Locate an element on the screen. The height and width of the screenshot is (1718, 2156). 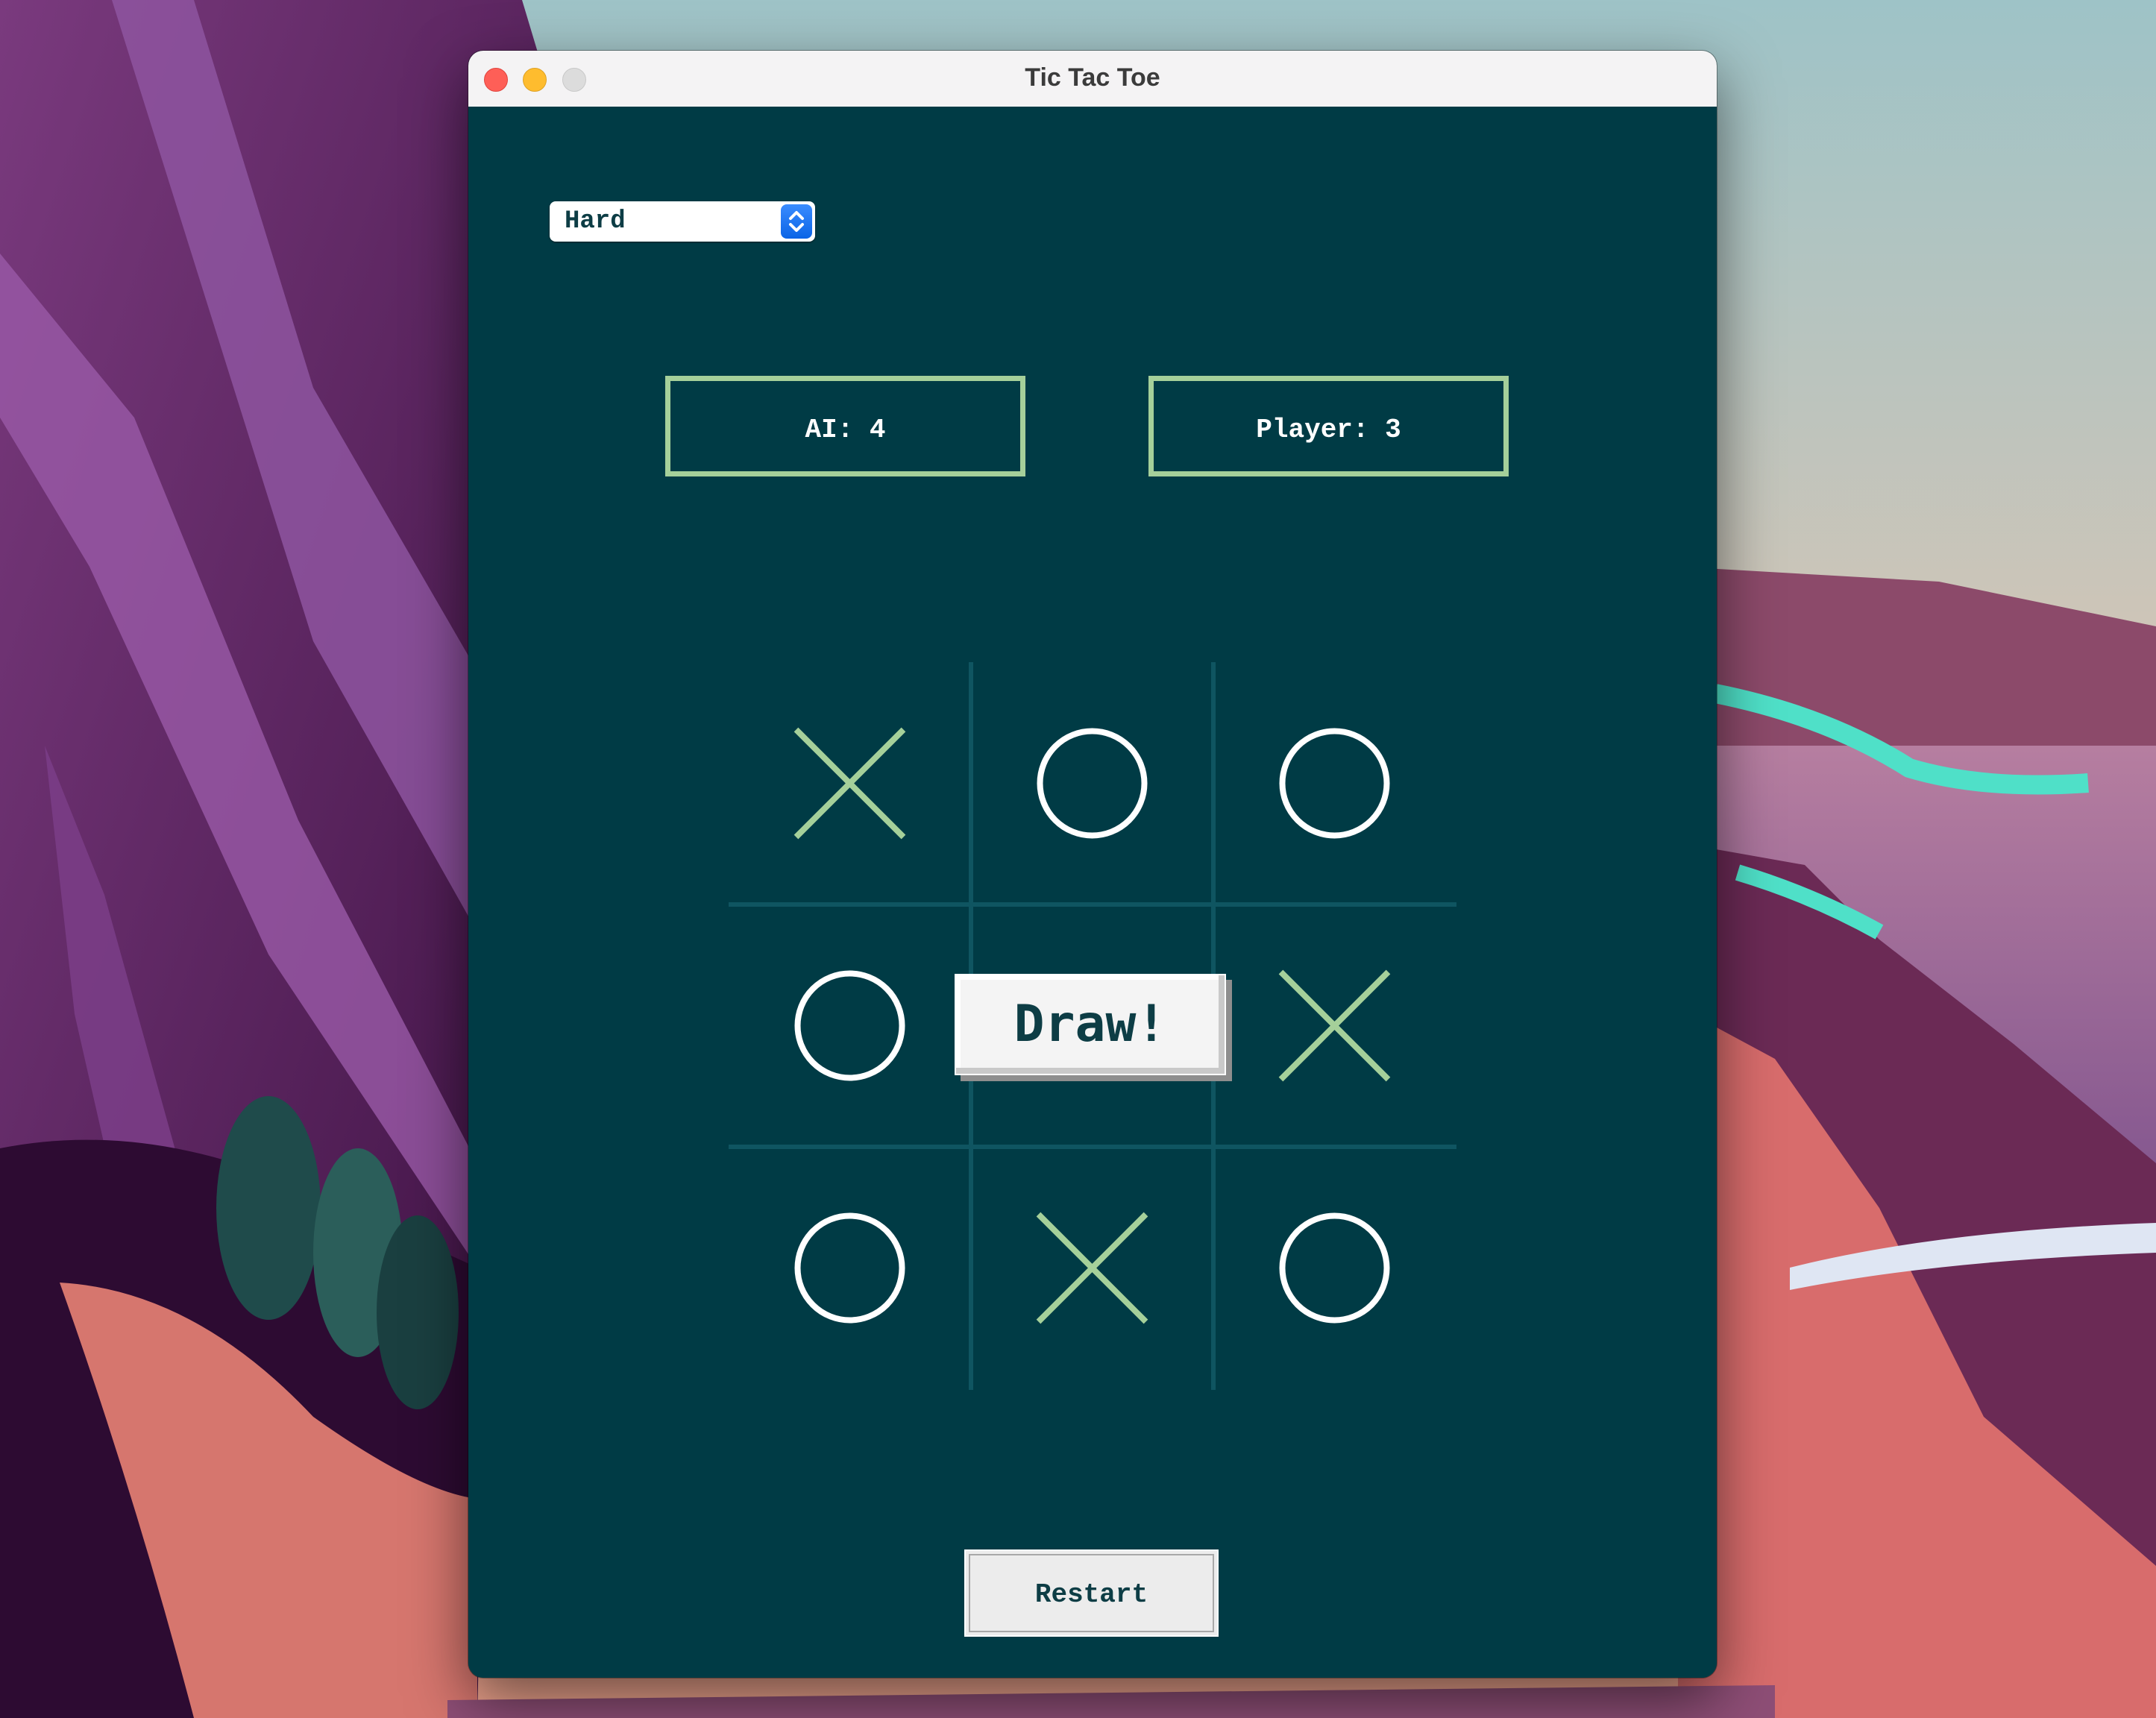
window-title: Tic Tac Toe is located at coordinates (1092, 77).